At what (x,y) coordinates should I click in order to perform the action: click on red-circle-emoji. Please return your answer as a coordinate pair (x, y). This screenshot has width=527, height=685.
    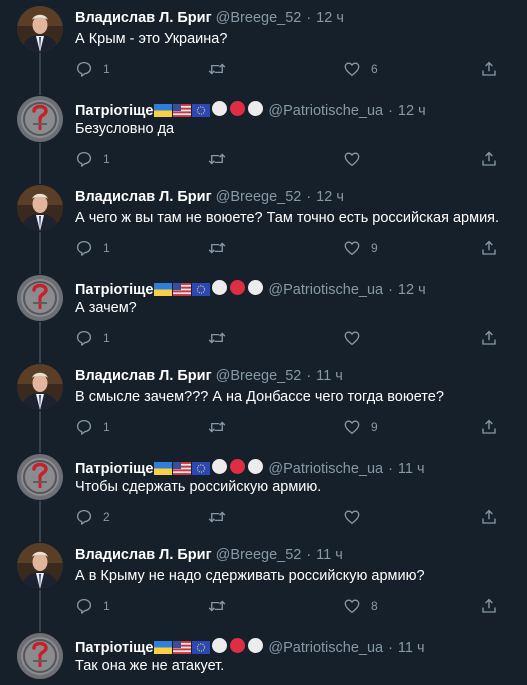
    Looking at the image, I should click on (237, 468).